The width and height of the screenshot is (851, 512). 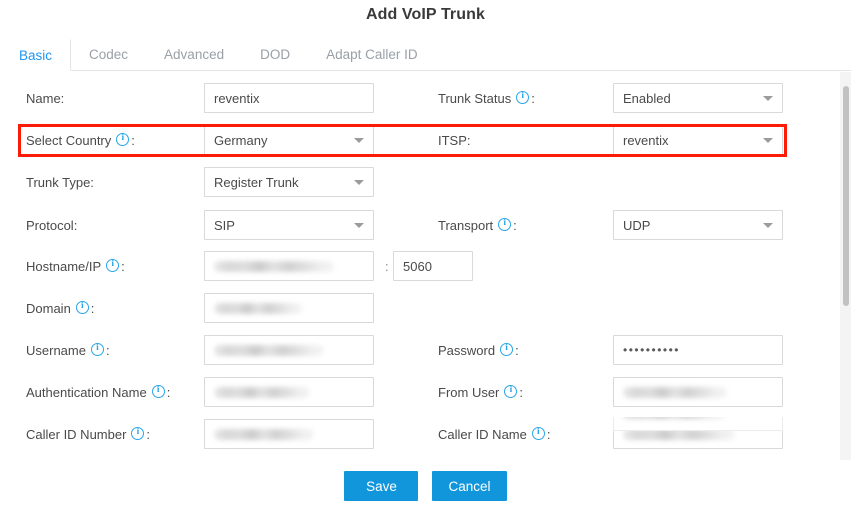 I want to click on tab-adapt-caller-id: Adapt Caller ID, so click(x=372, y=54).